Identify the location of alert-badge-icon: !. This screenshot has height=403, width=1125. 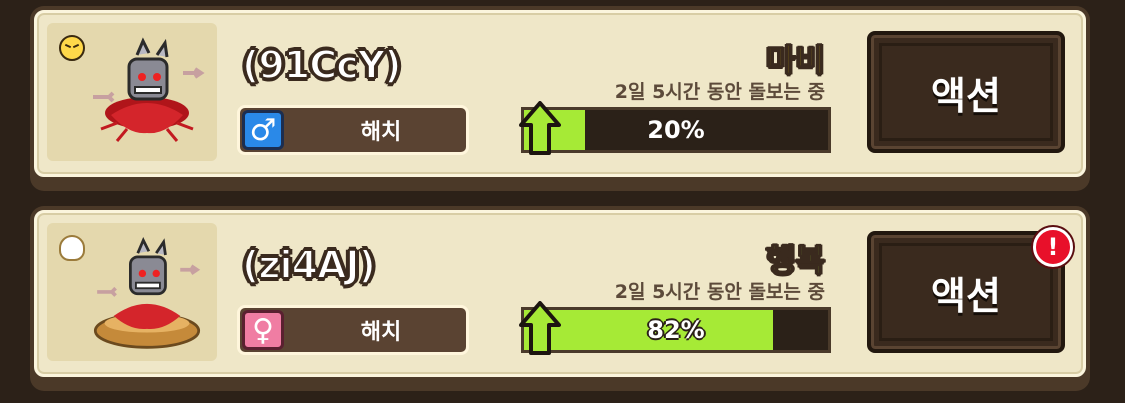
(1053, 247).